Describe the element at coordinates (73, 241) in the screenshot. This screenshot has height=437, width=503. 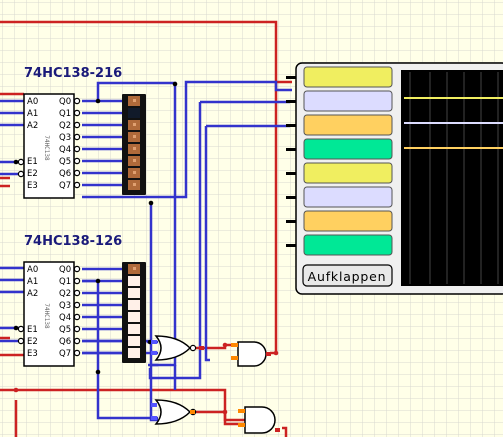
I see `decoder-bottom-title: 74HC138-126` at that location.